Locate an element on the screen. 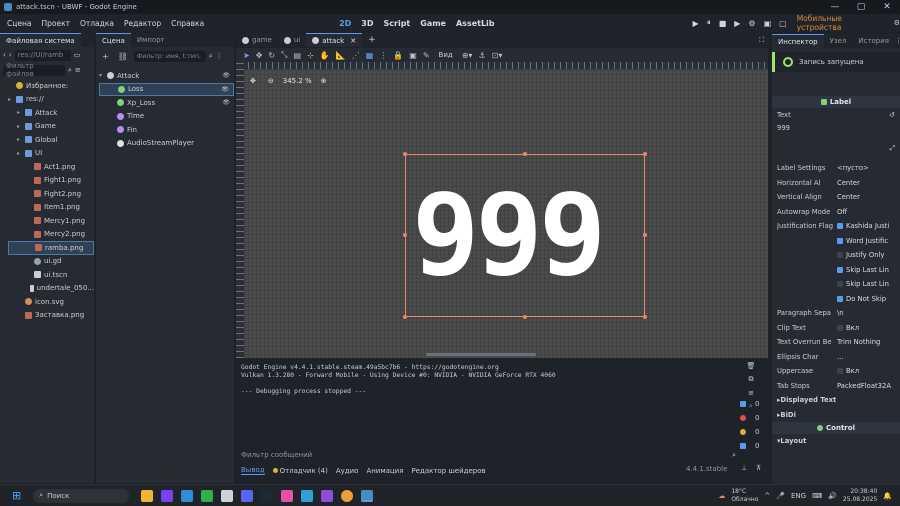  rotate-tool-icon: ↻ is located at coordinates (271, 55).